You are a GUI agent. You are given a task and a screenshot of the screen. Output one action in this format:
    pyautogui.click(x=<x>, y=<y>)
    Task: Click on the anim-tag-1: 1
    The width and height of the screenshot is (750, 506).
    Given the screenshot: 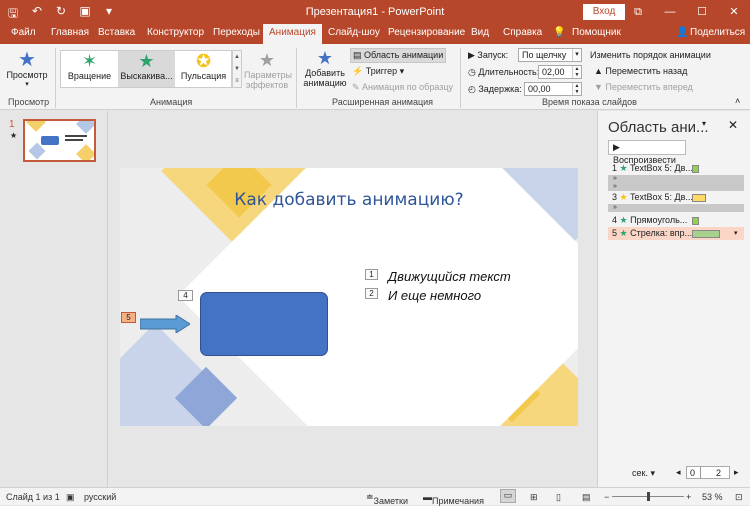 What is the action you would take?
    pyautogui.click(x=371, y=274)
    